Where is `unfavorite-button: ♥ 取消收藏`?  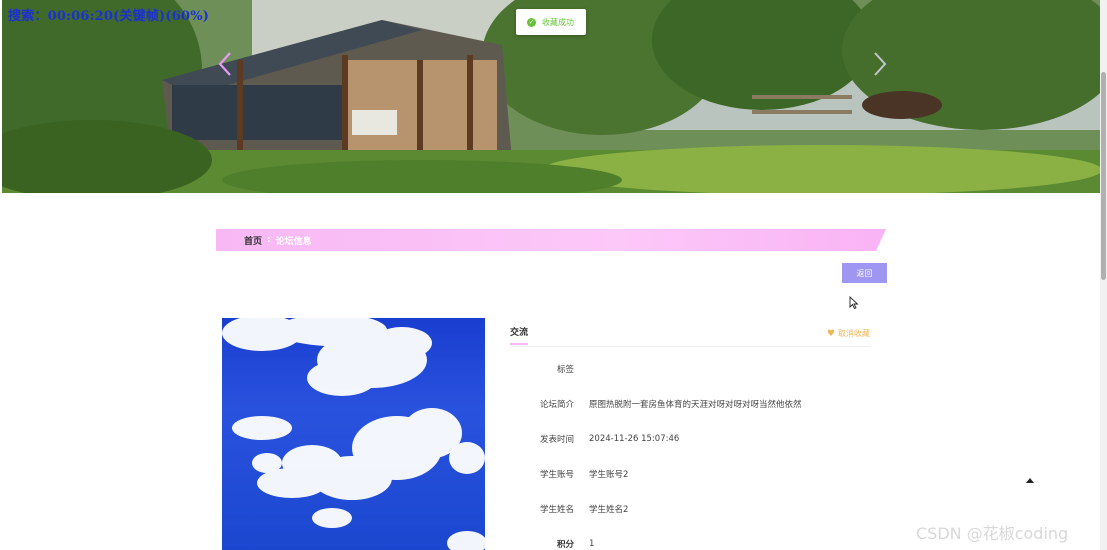 unfavorite-button: ♥ 取消收藏 is located at coordinates (848, 333).